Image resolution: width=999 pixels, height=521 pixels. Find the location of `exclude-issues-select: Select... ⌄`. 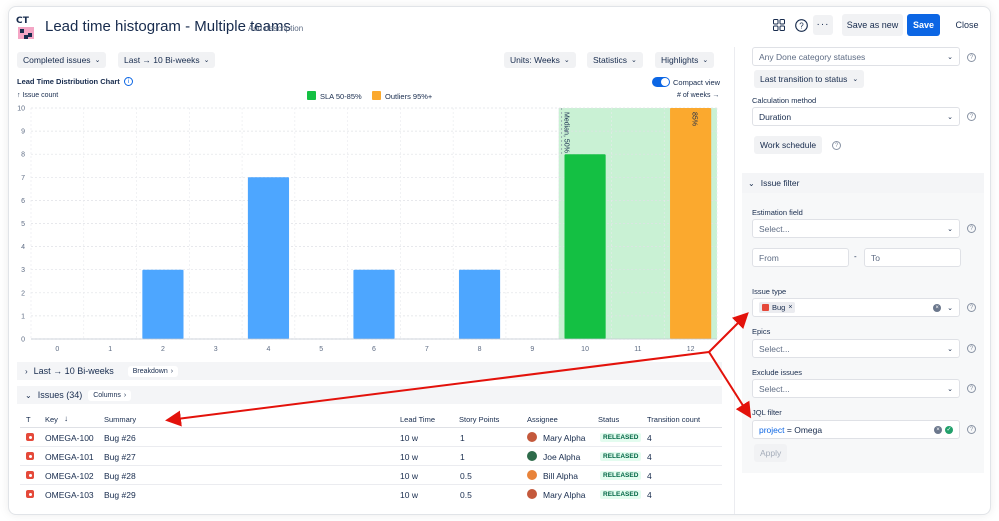

exclude-issues-select: Select... ⌄ is located at coordinates (856, 388).